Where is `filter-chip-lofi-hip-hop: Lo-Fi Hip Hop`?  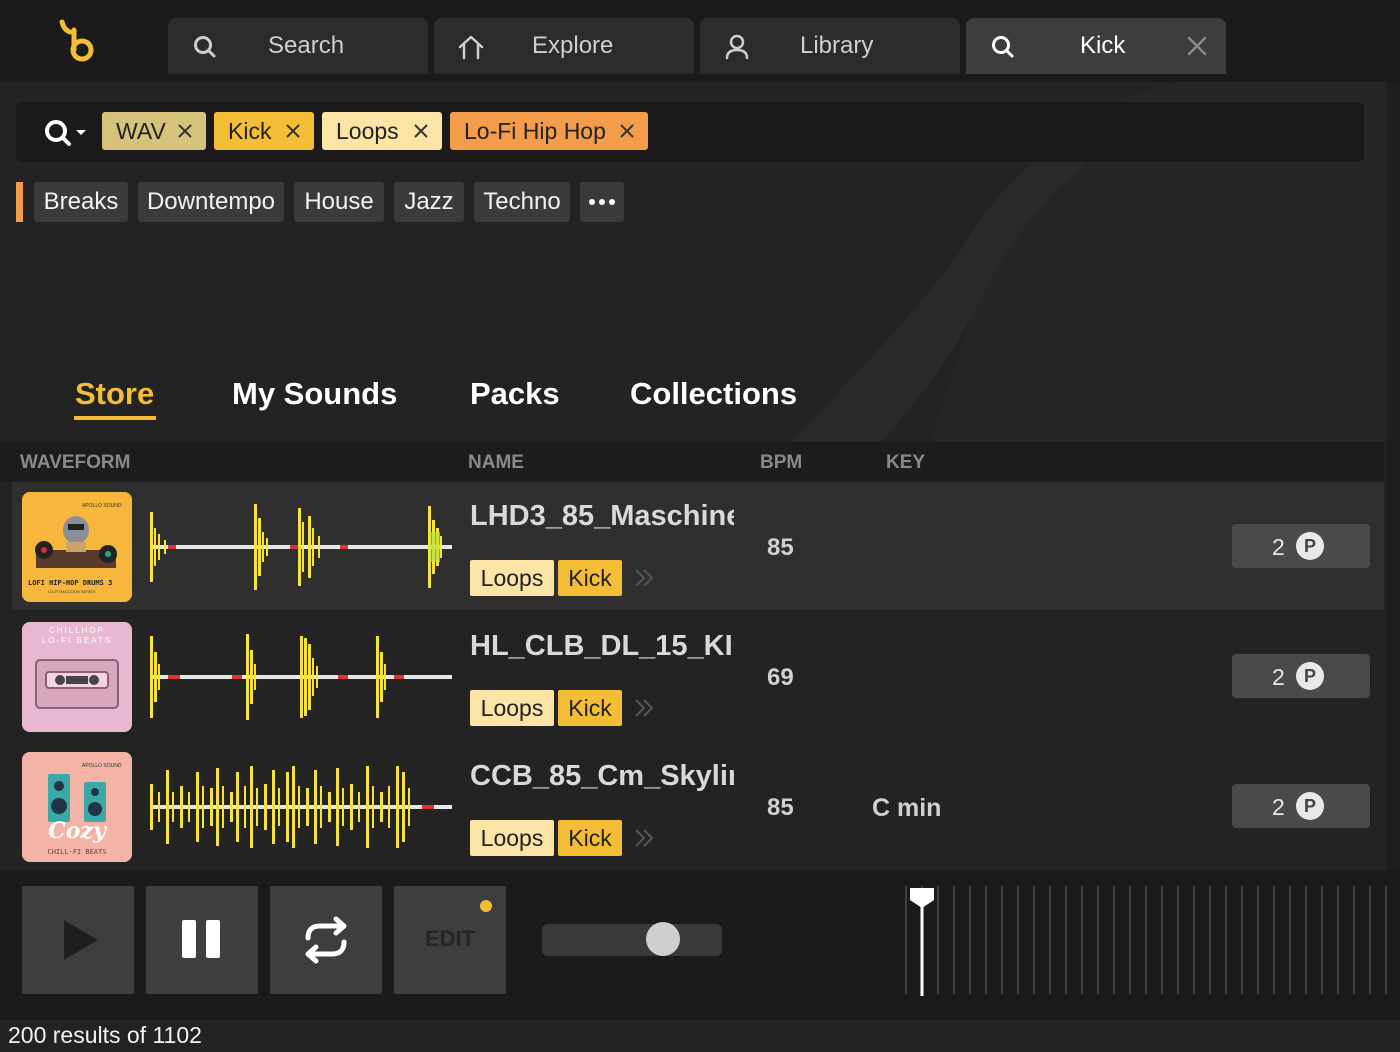
filter-chip-lofi-hip-hop: Lo-Fi Hip Hop is located at coordinates (549, 131).